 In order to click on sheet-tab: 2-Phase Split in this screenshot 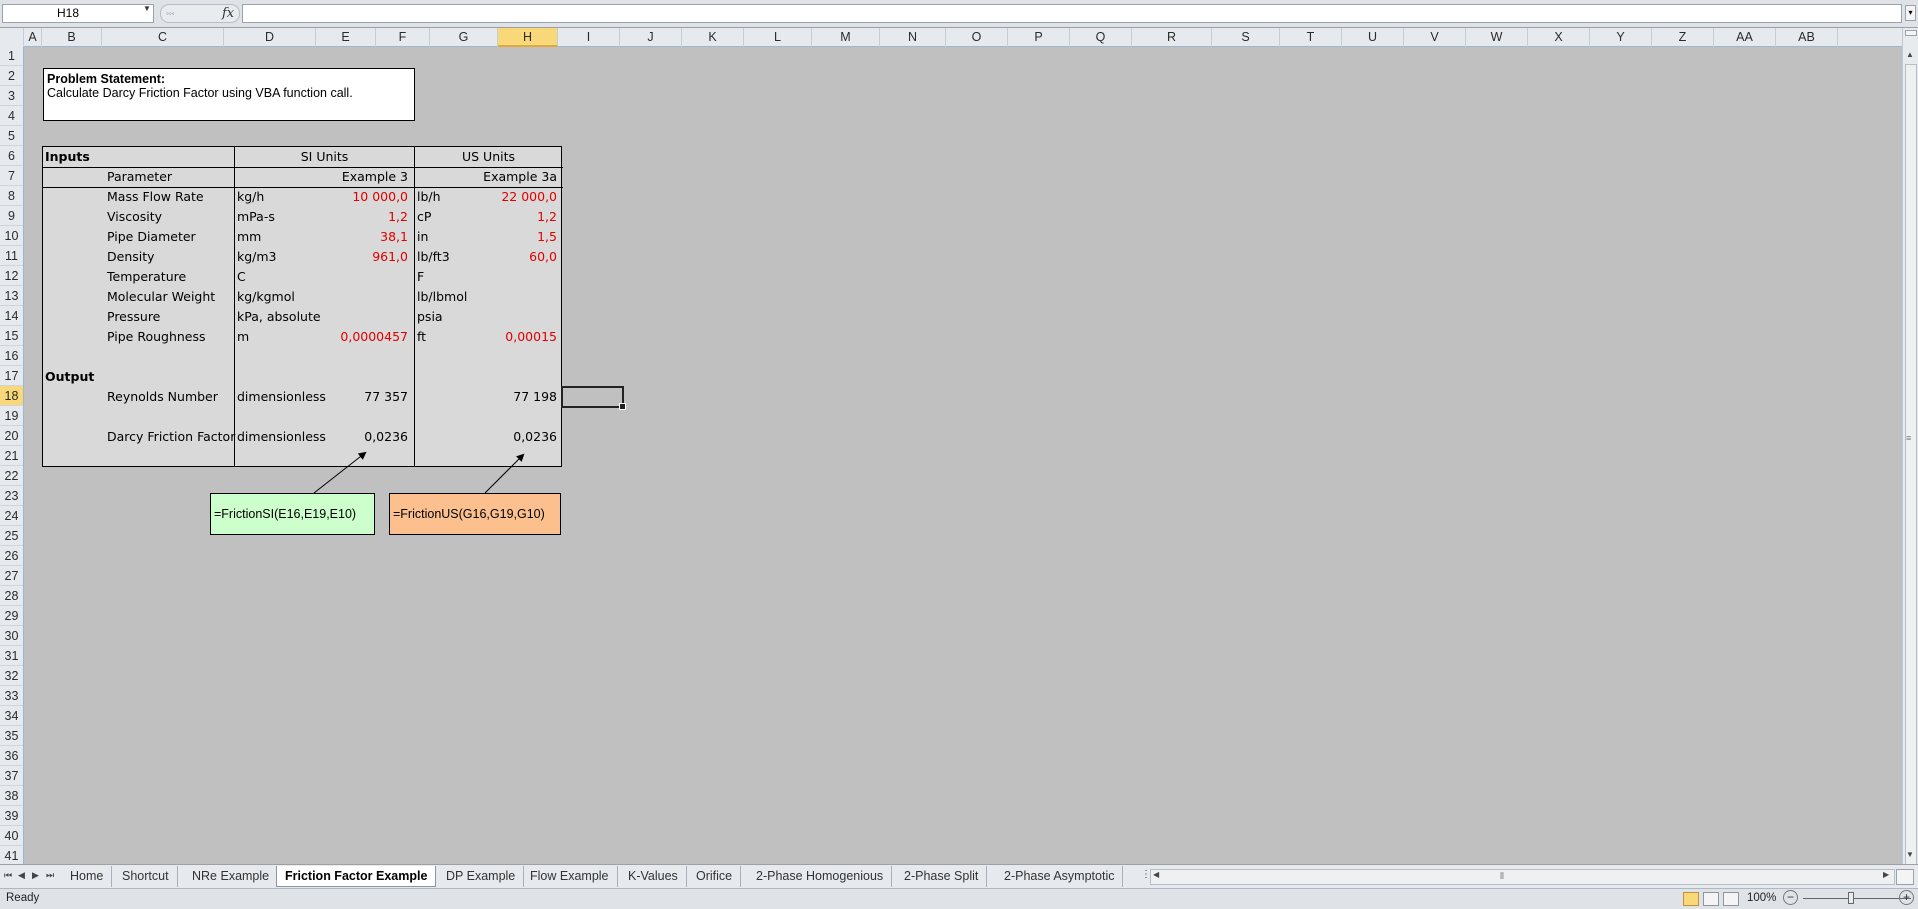, I will do `click(942, 876)`.